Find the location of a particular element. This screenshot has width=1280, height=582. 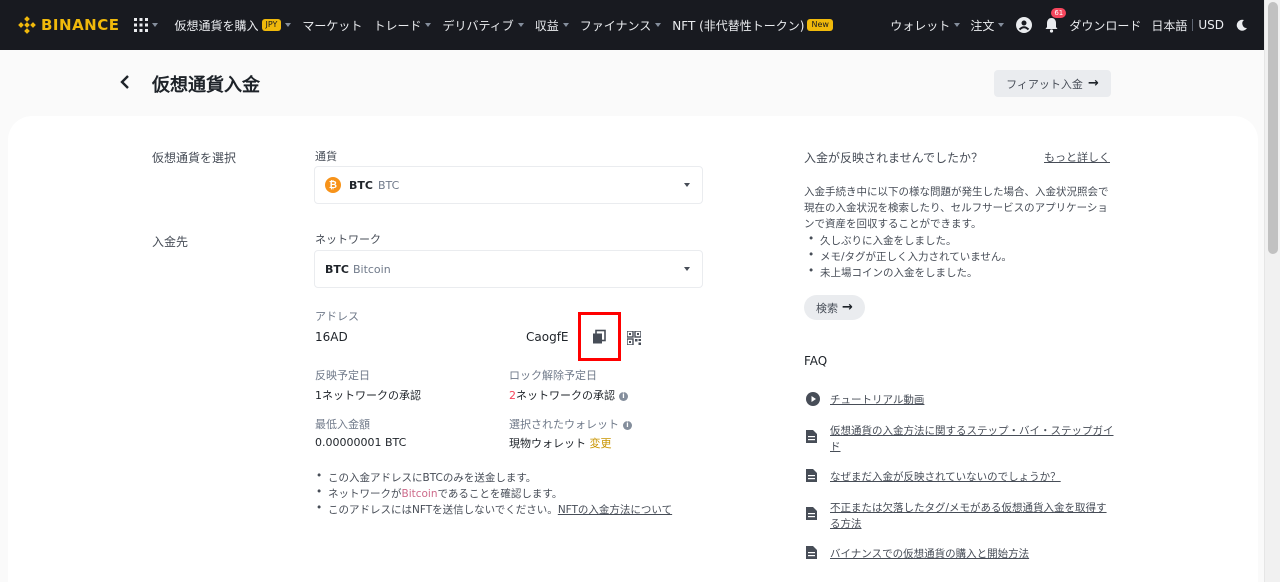

unlock-label: ロック解除予定日 is located at coordinates (553, 375).